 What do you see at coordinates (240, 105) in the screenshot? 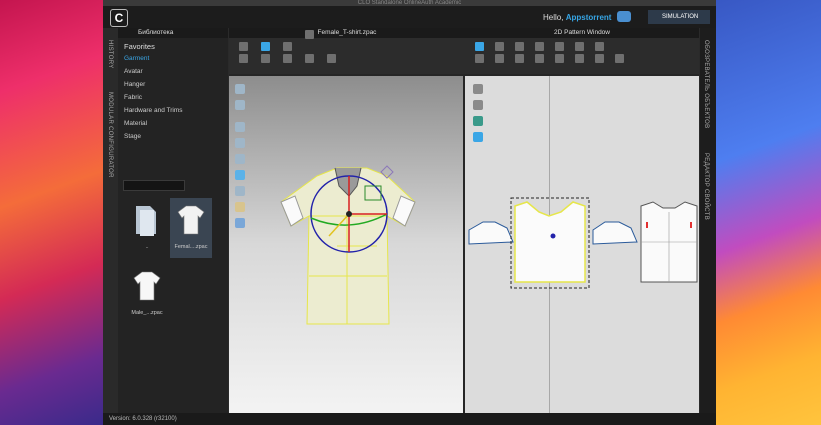
I see `garment-display-icon` at bounding box center [240, 105].